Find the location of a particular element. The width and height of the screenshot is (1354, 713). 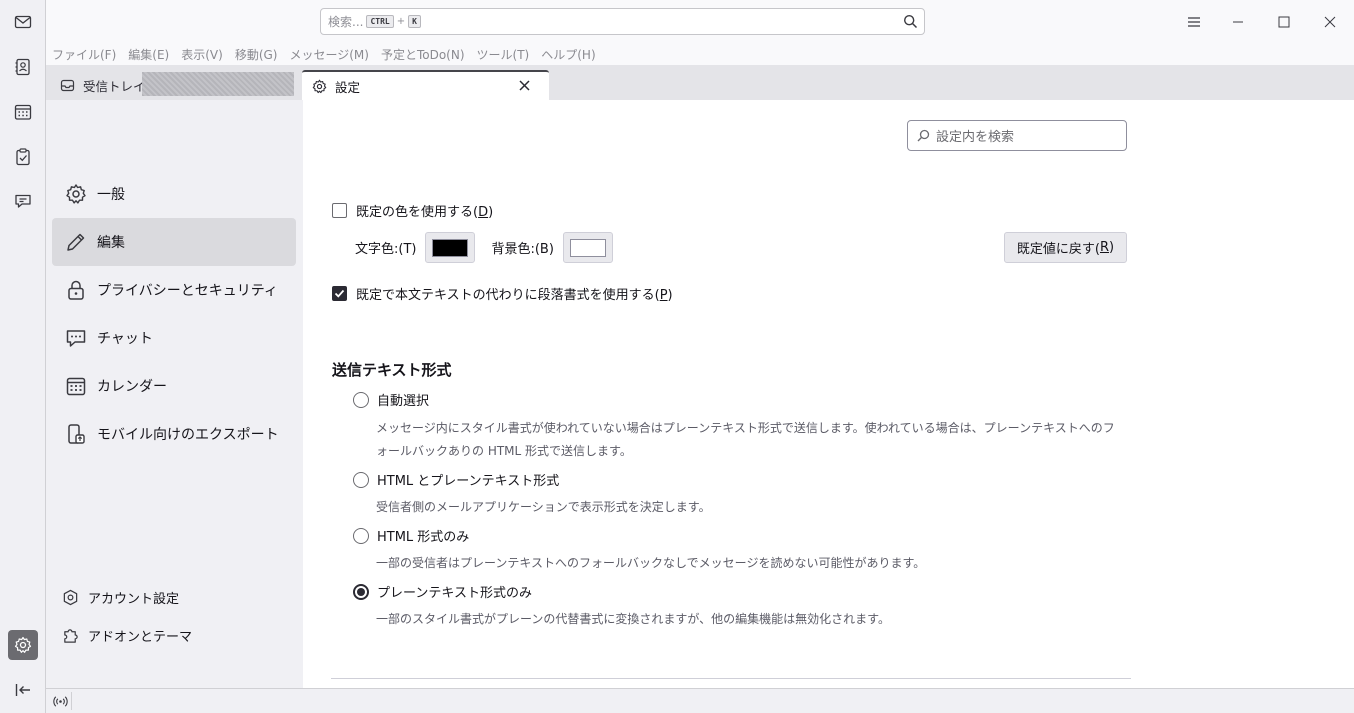

collapse-spaces-button is located at coordinates (23, 690).